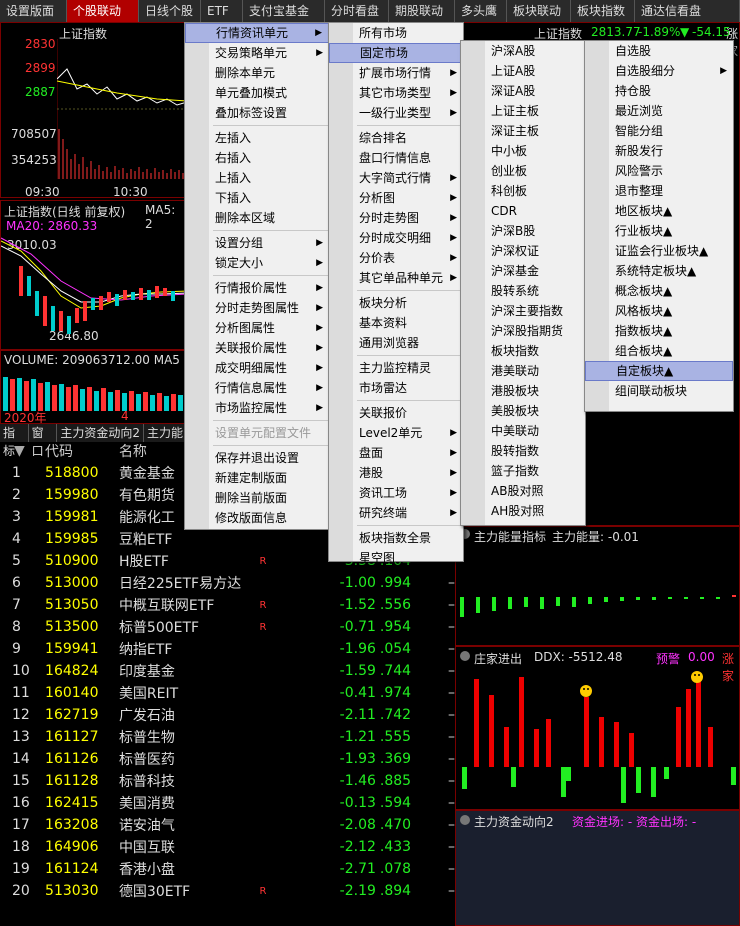  What do you see at coordinates (659, 131) in the screenshot?
I see `menu-item: 智能分组` at bounding box center [659, 131].